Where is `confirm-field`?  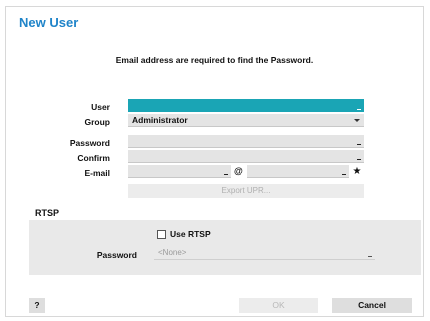 confirm-field is located at coordinates (246, 156).